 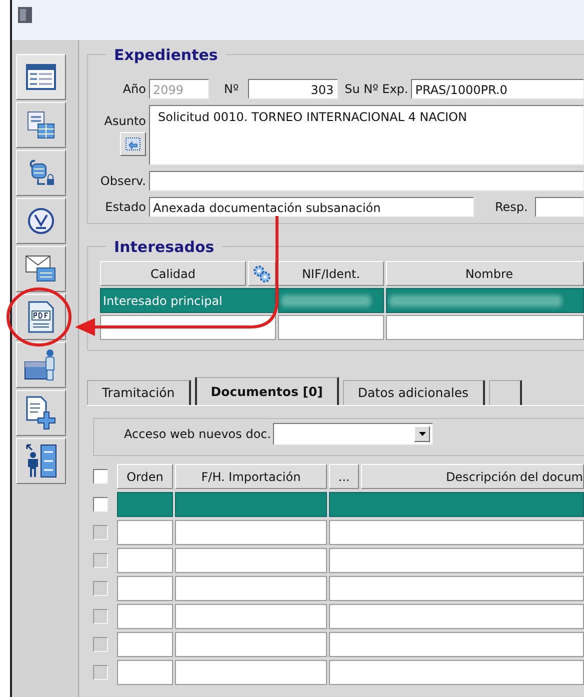 I want to click on text-field: PRAS/1000PR.0, so click(x=497, y=89).